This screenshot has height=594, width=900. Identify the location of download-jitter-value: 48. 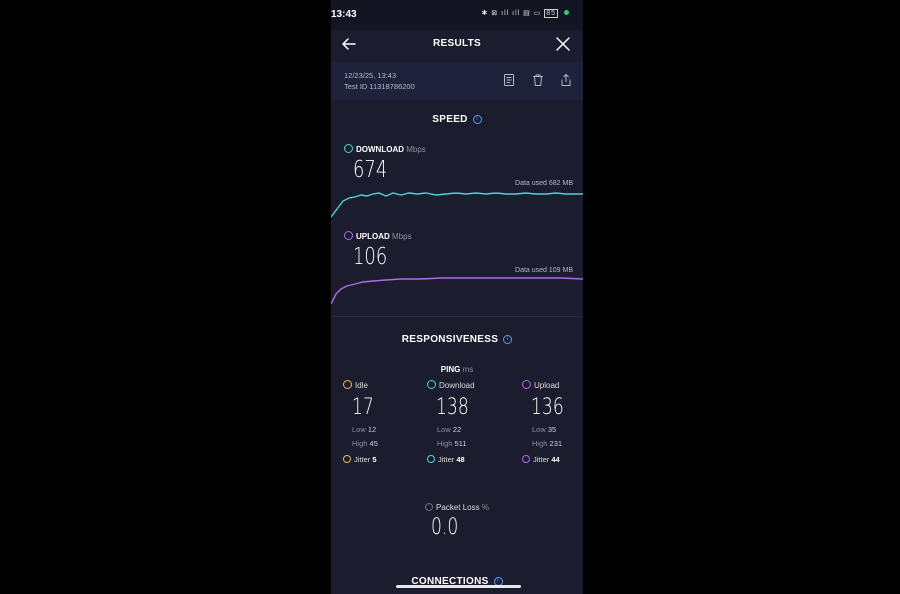
(460, 459).